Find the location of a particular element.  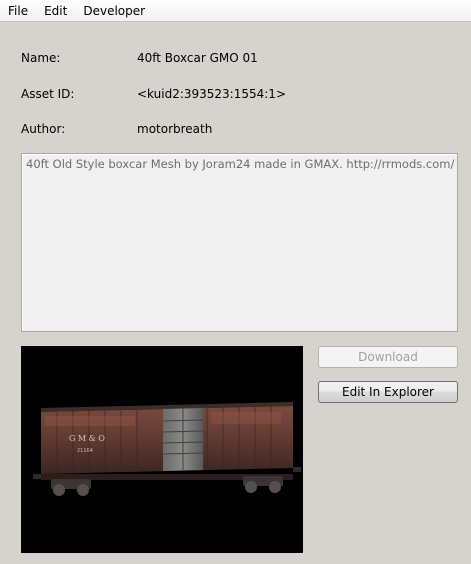

name-value: 40ft Boxcar GMO 01 is located at coordinates (197, 58).